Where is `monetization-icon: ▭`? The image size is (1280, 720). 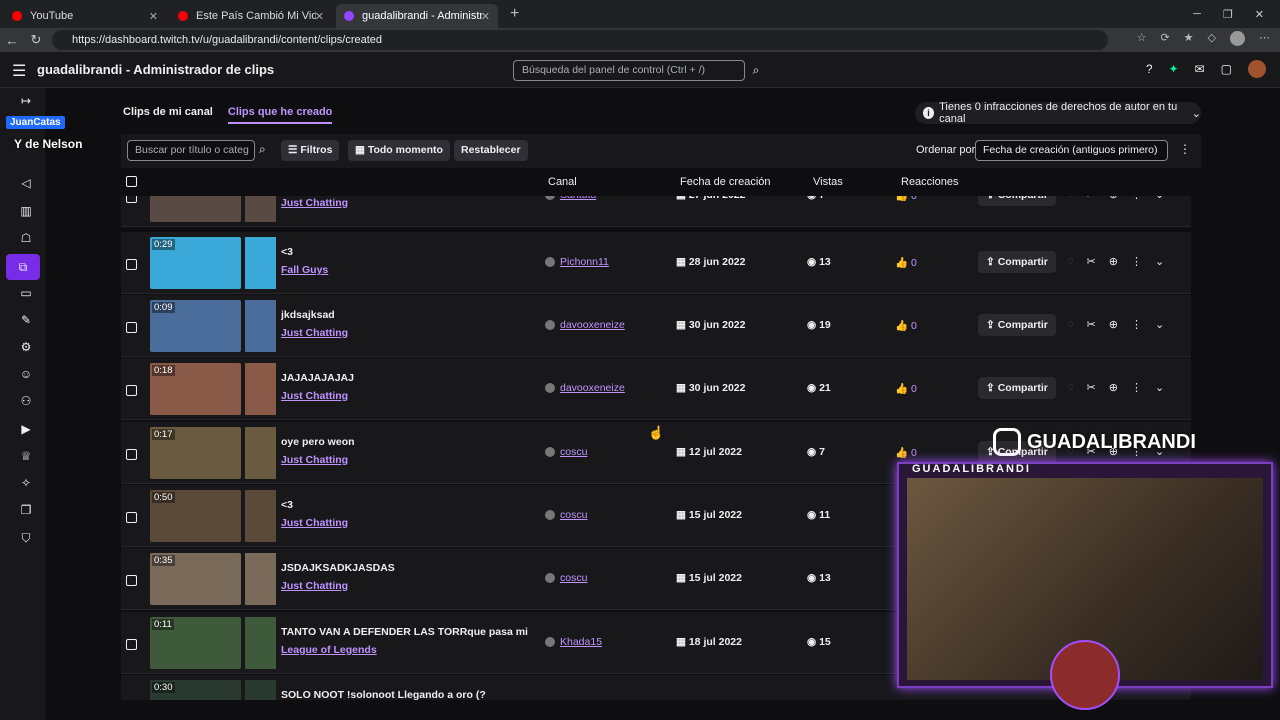
monetization-icon: ▭ is located at coordinates (26, 295).